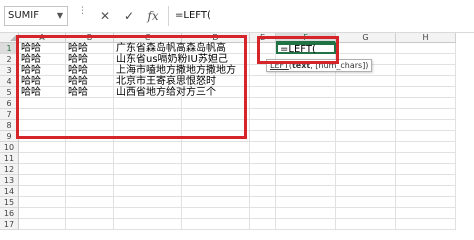 This screenshot has height=240, width=474. What do you see at coordinates (426, 158) in the screenshot?
I see `cell-h11` at bounding box center [426, 158].